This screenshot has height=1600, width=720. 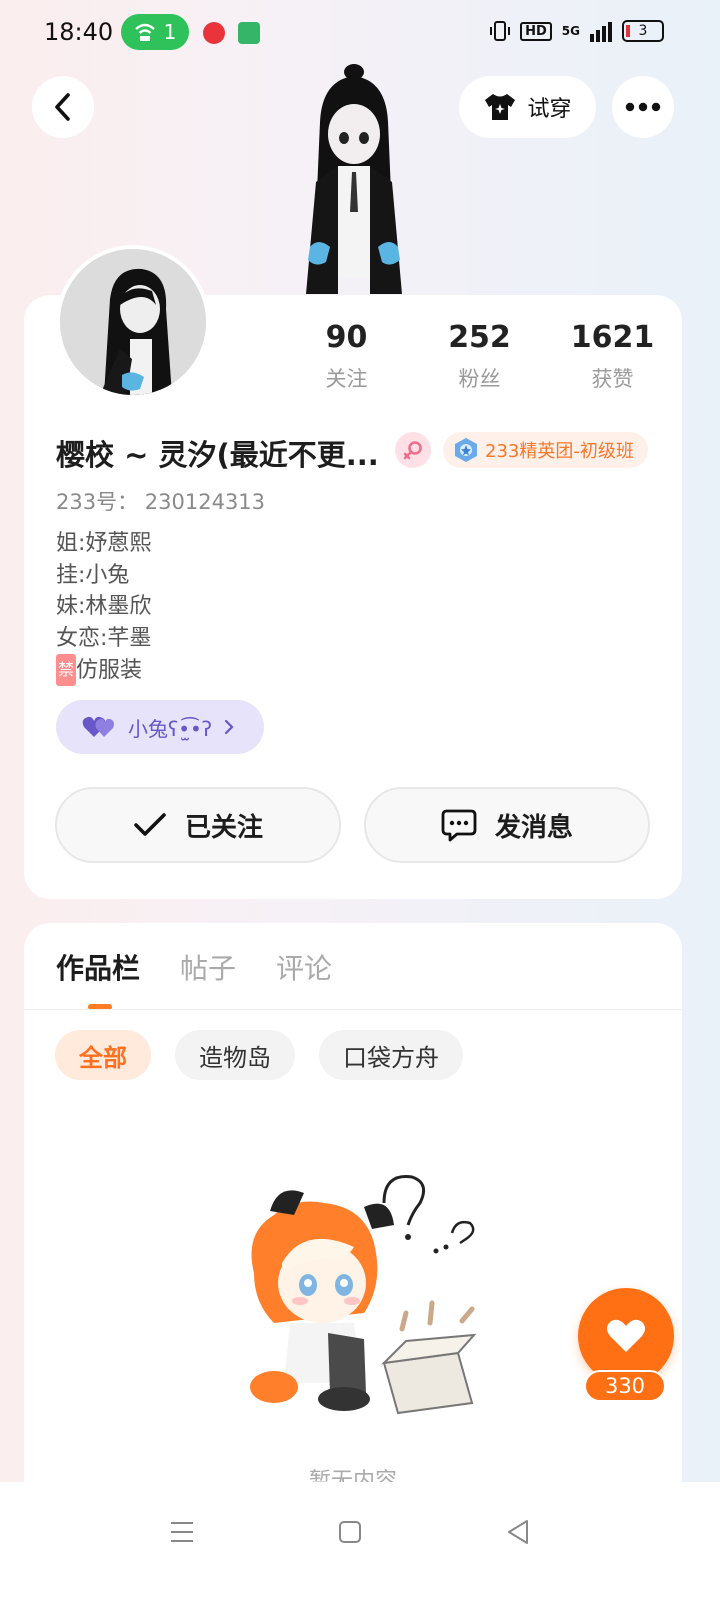 I want to click on home-nav-button, so click(x=350, y=1532).